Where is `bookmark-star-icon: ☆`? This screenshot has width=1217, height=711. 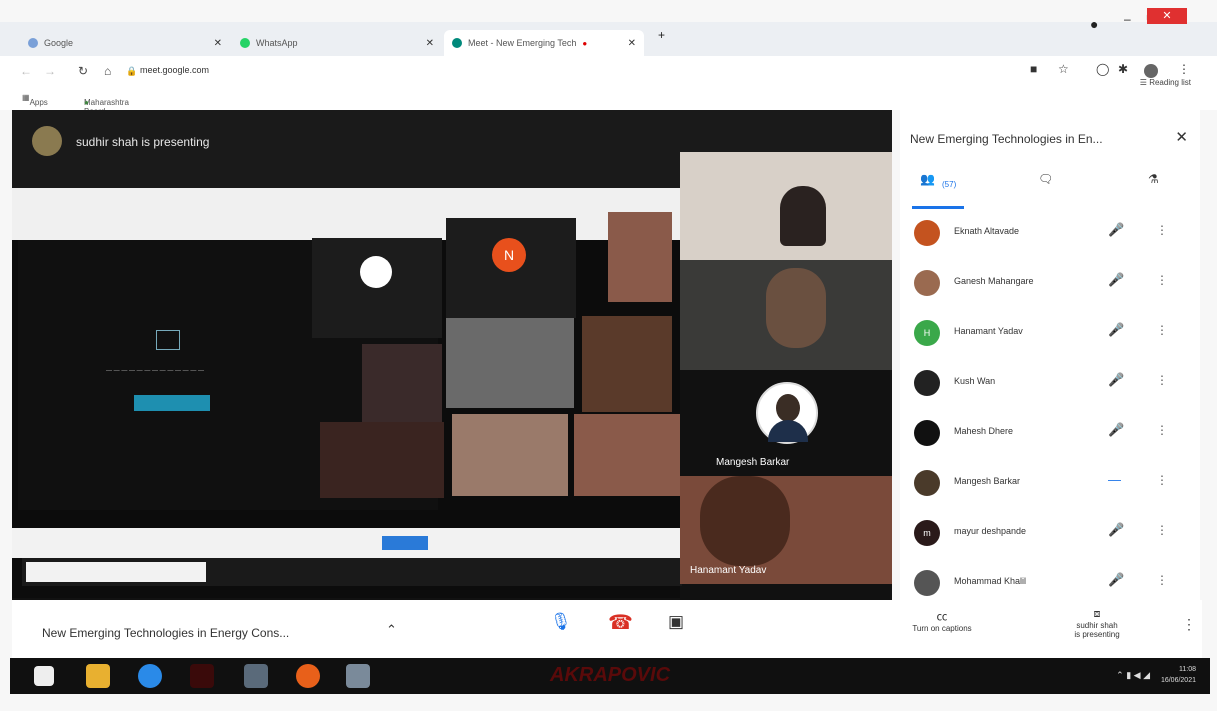
bookmark-star-icon: ☆ is located at coordinates (1063, 69).